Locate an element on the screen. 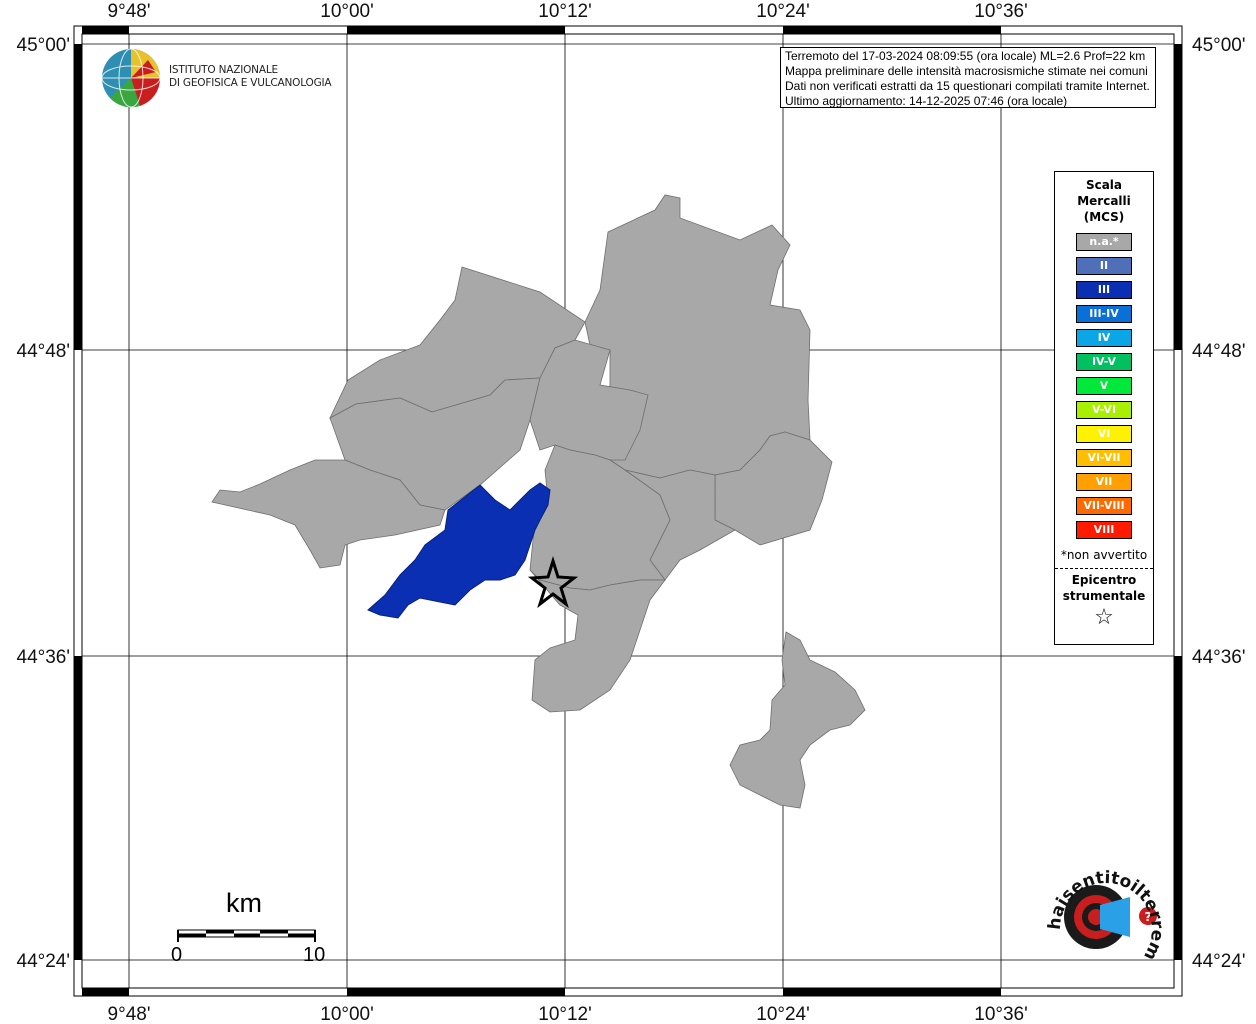 This screenshot has height=1024, width=1256. ingv-logo-icon is located at coordinates (131, 78).